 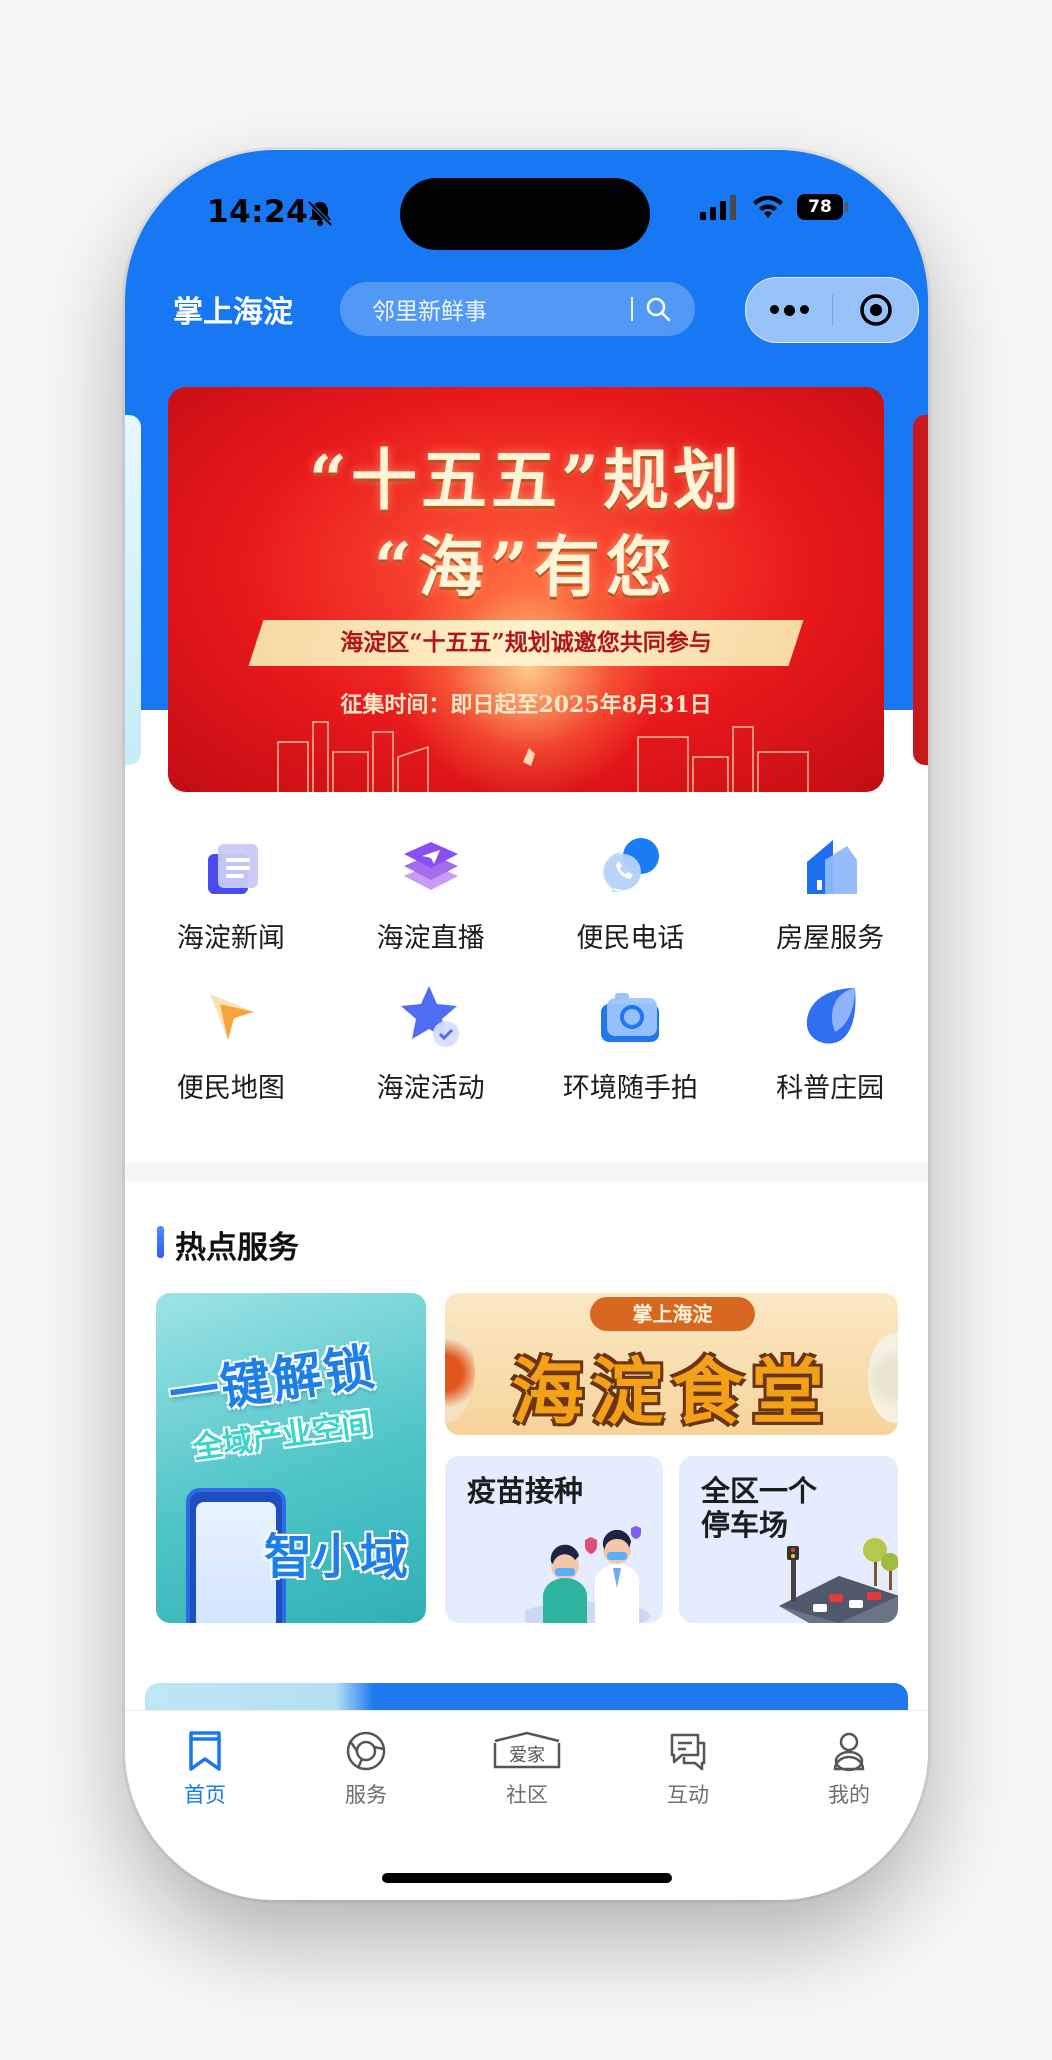 What do you see at coordinates (232, 869) in the screenshot?
I see `news-icon` at bounding box center [232, 869].